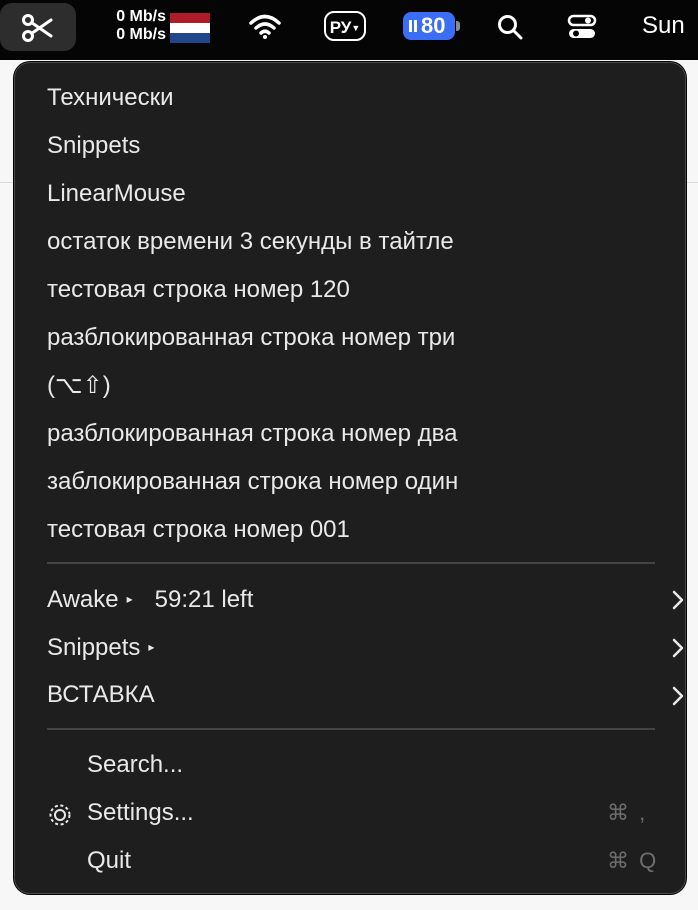 This screenshot has height=910, width=698. Describe the element at coordinates (110, 98) in the screenshot. I see `history-item: Технически` at that location.